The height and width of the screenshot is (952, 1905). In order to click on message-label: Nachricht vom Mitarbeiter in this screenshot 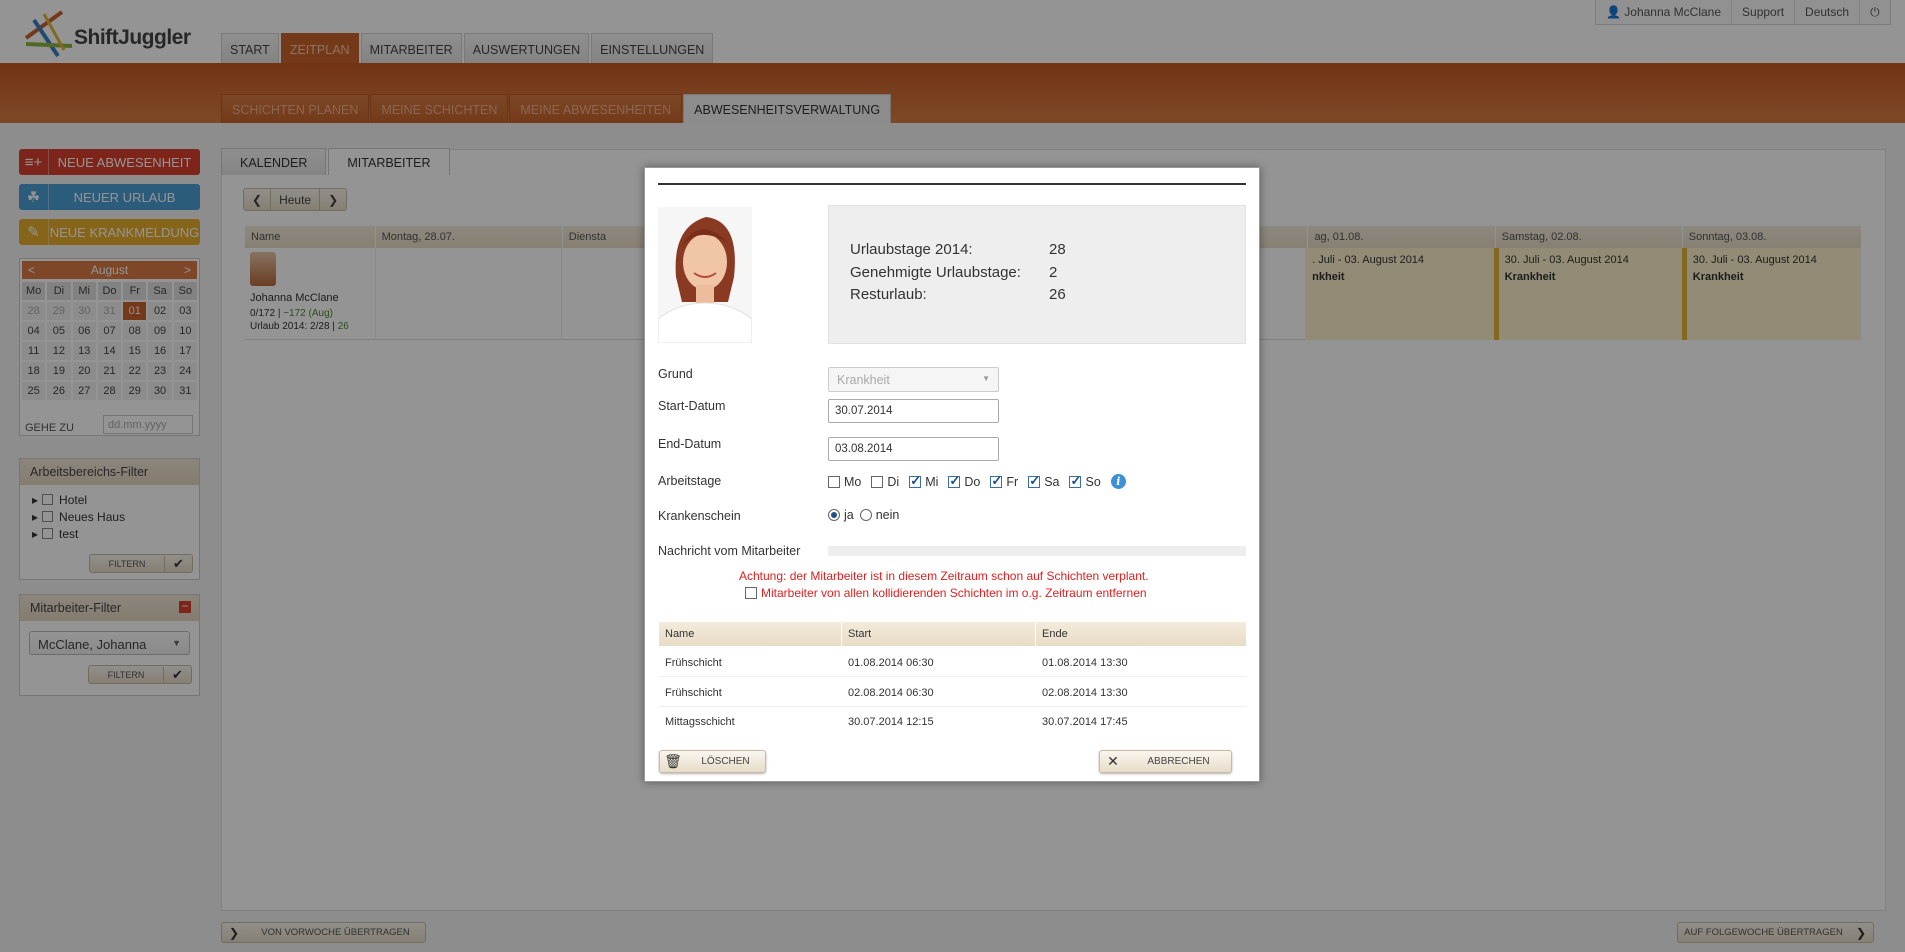, I will do `click(729, 551)`.